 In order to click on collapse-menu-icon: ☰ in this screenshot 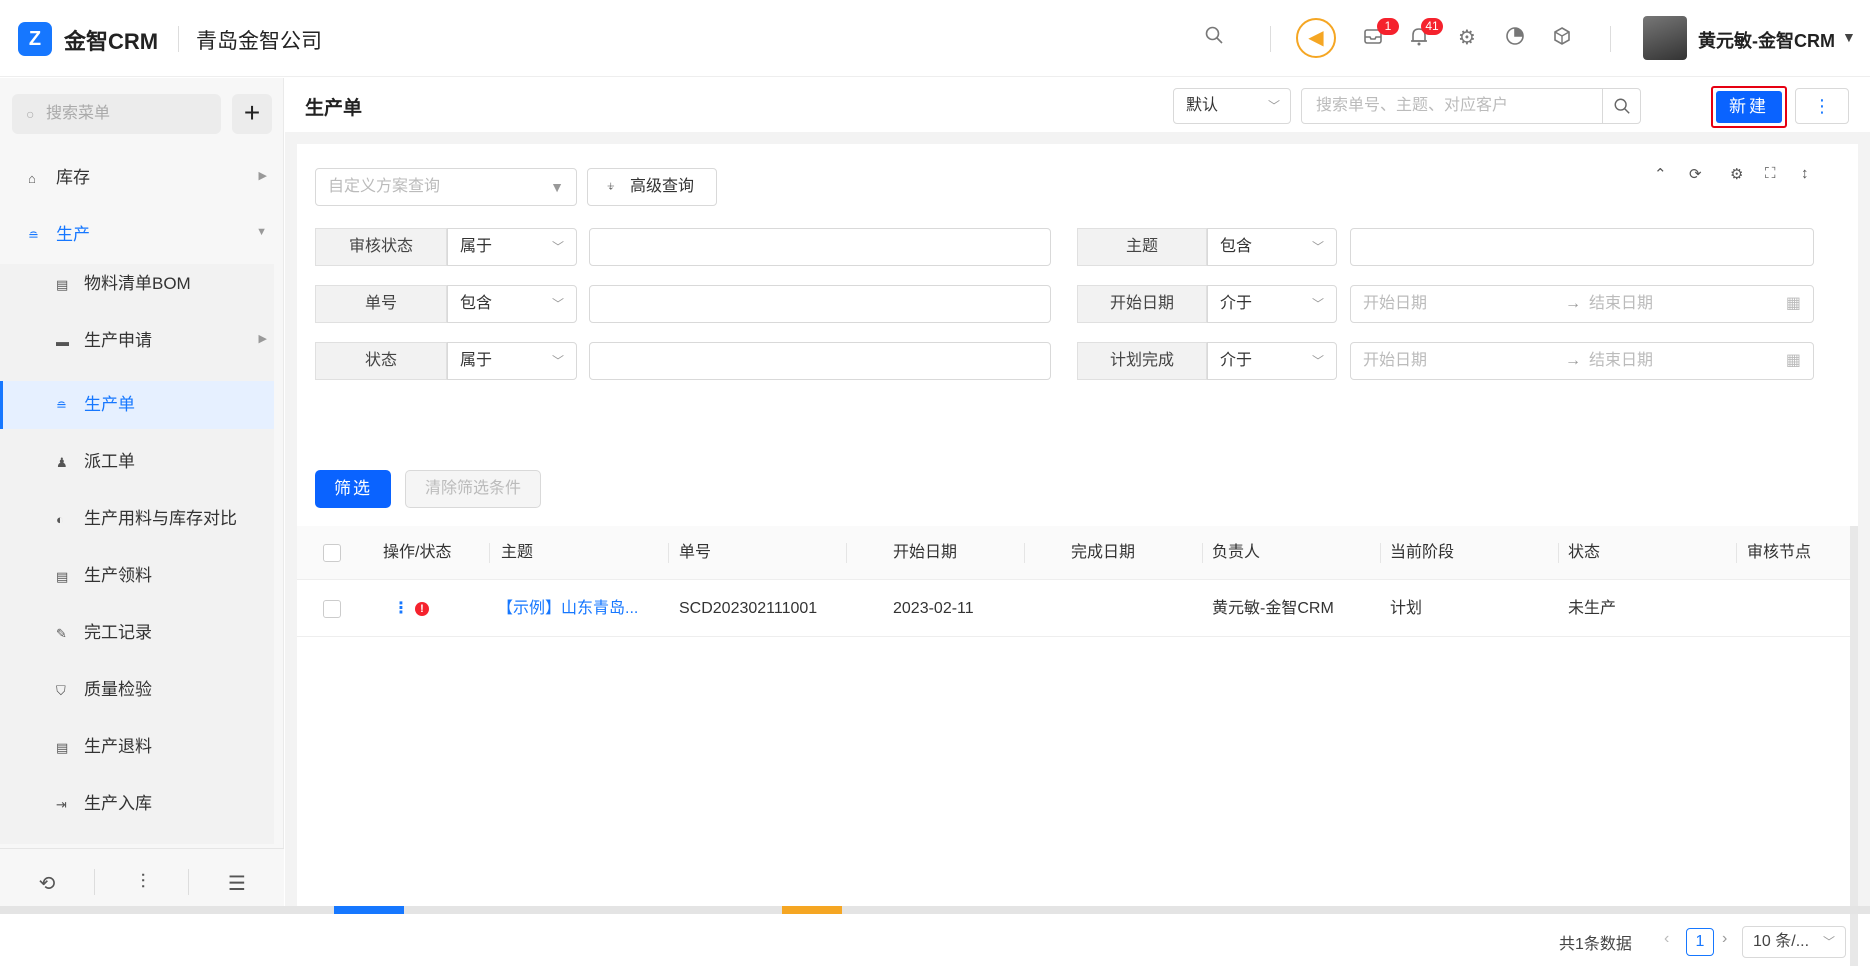, I will do `click(237, 883)`.